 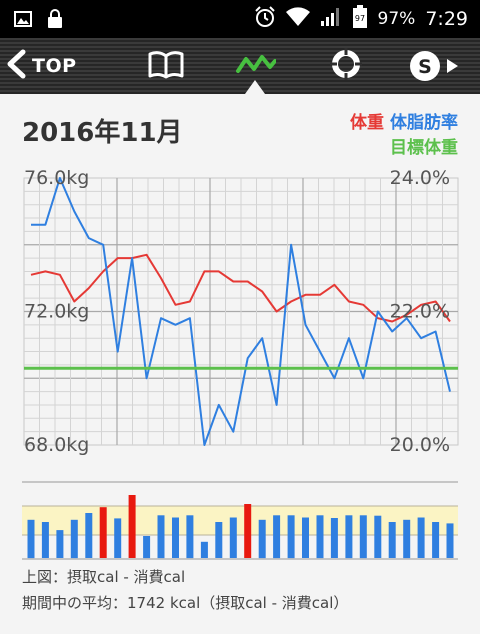 What do you see at coordinates (424, 123) in the screenshot?
I see `legend-body-fat: 体脂肪率` at bounding box center [424, 123].